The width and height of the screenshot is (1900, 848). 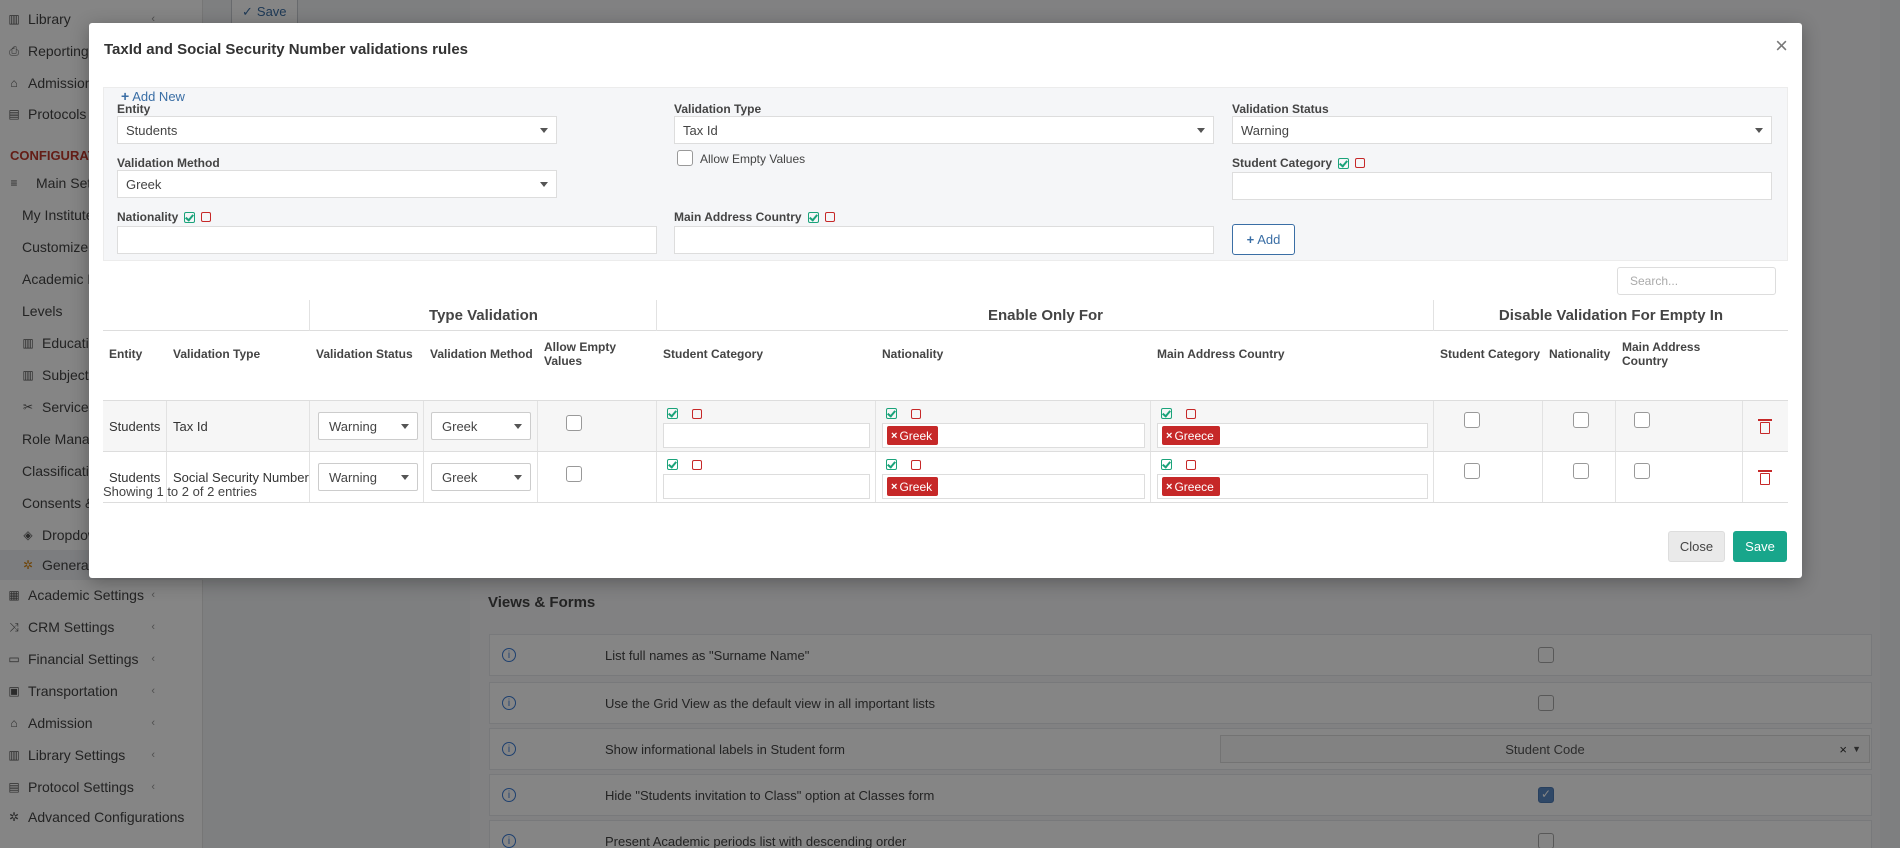 I want to click on student-category-label: Student Category, so click(x=1299, y=163).